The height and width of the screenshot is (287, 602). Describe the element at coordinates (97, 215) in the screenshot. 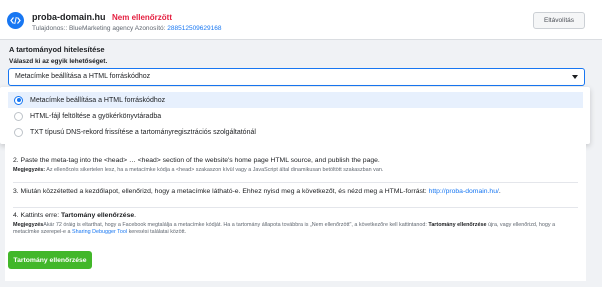

I see `step-4-action: Tartomány ellenőrzése` at that location.